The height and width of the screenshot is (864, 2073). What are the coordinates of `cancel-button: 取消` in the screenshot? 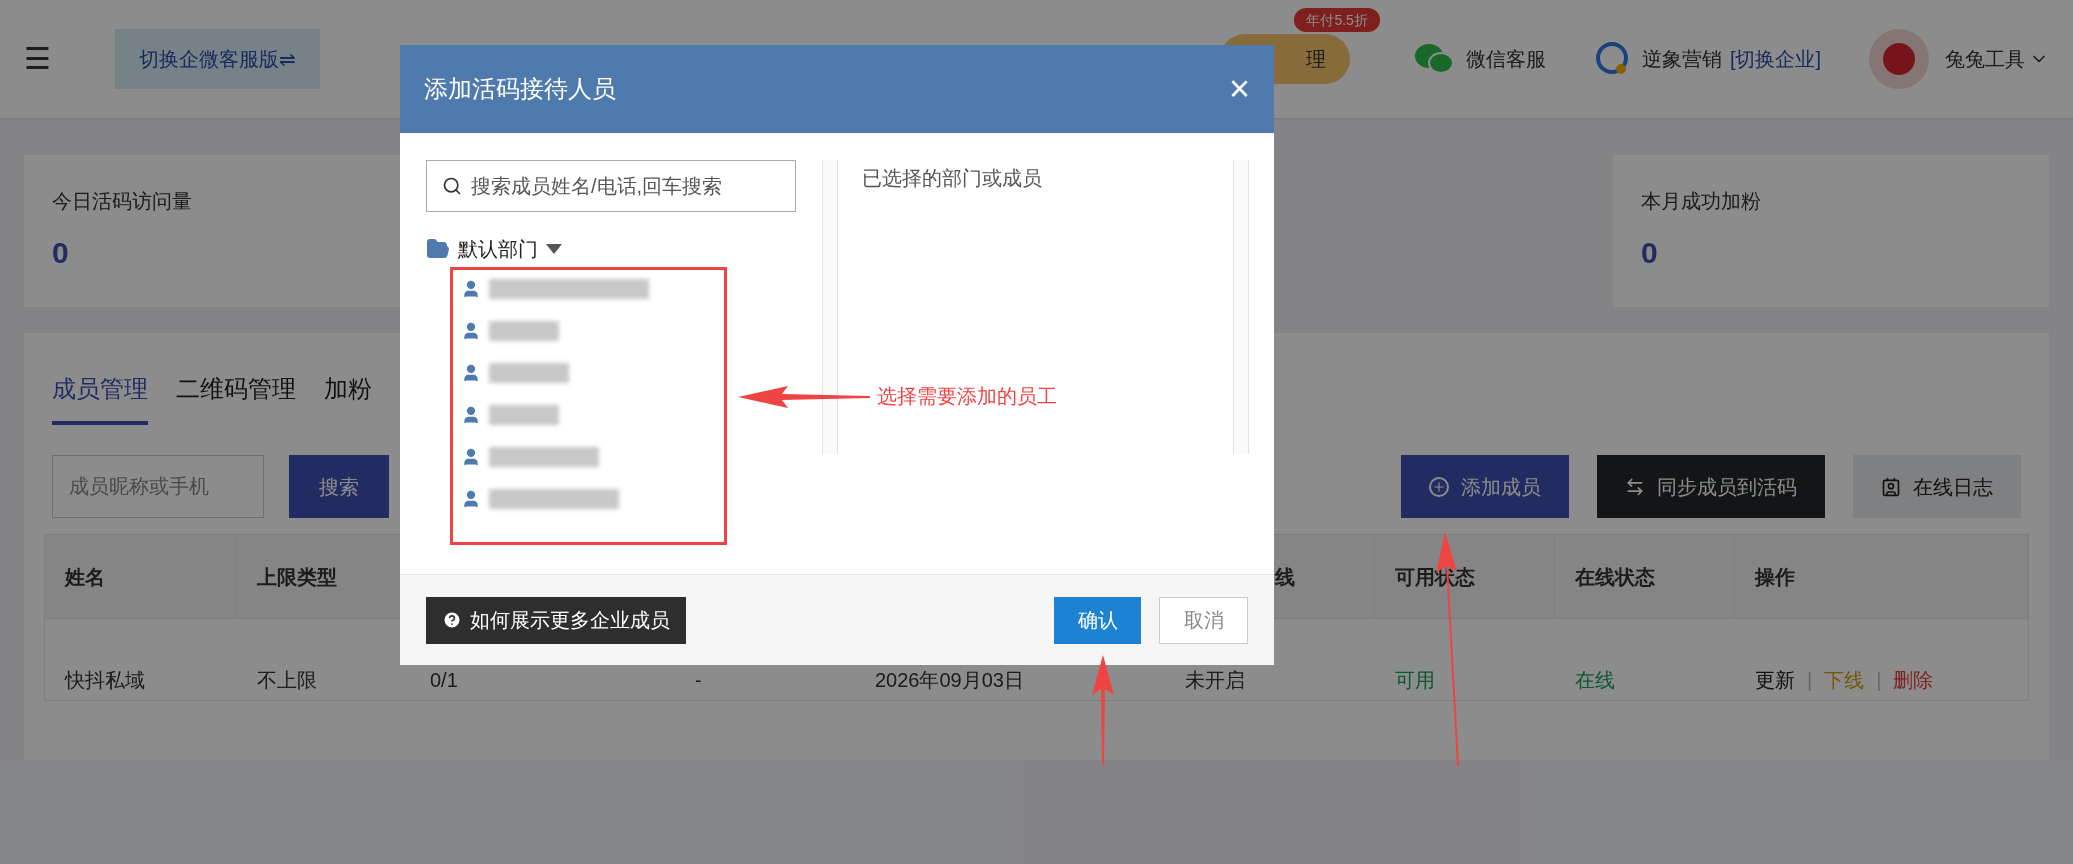 It's located at (1203, 620).